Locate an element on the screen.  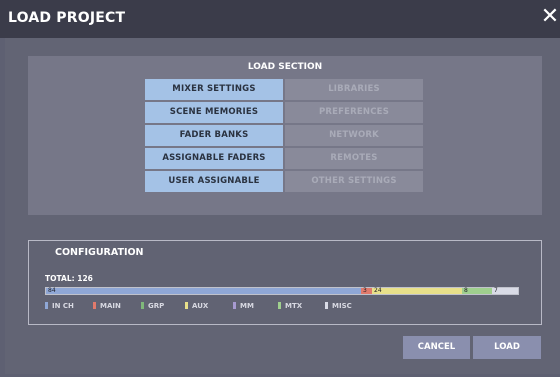
legend-item-main: MAIN is located at coordinates (107, 306).